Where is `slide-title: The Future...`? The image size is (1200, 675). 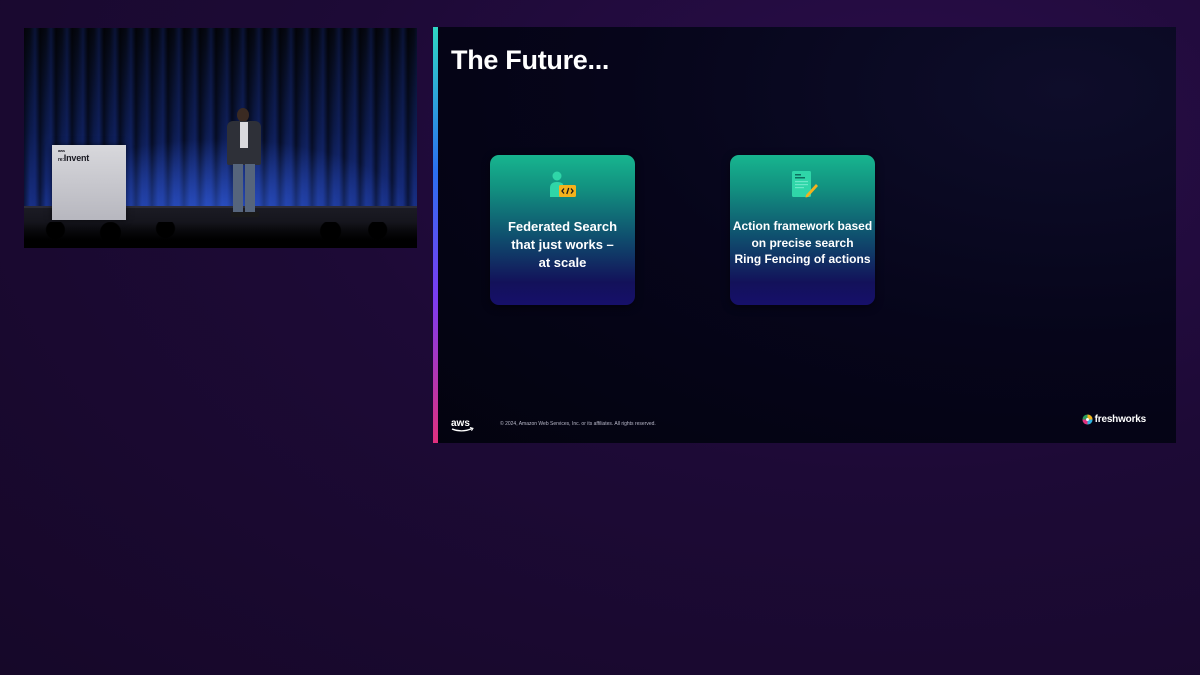 slide-title: The Future... is located at coordinates (530, 60).